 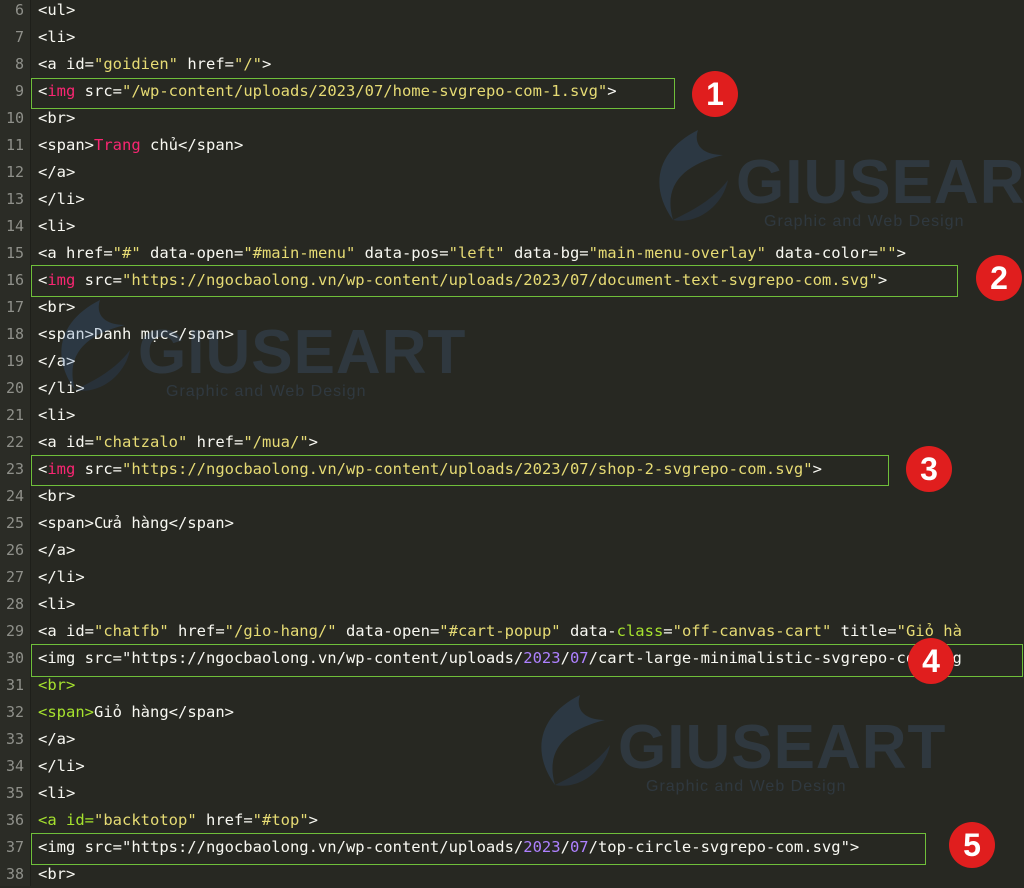 I want to click on code-token: =, so click(x=668, y=631).